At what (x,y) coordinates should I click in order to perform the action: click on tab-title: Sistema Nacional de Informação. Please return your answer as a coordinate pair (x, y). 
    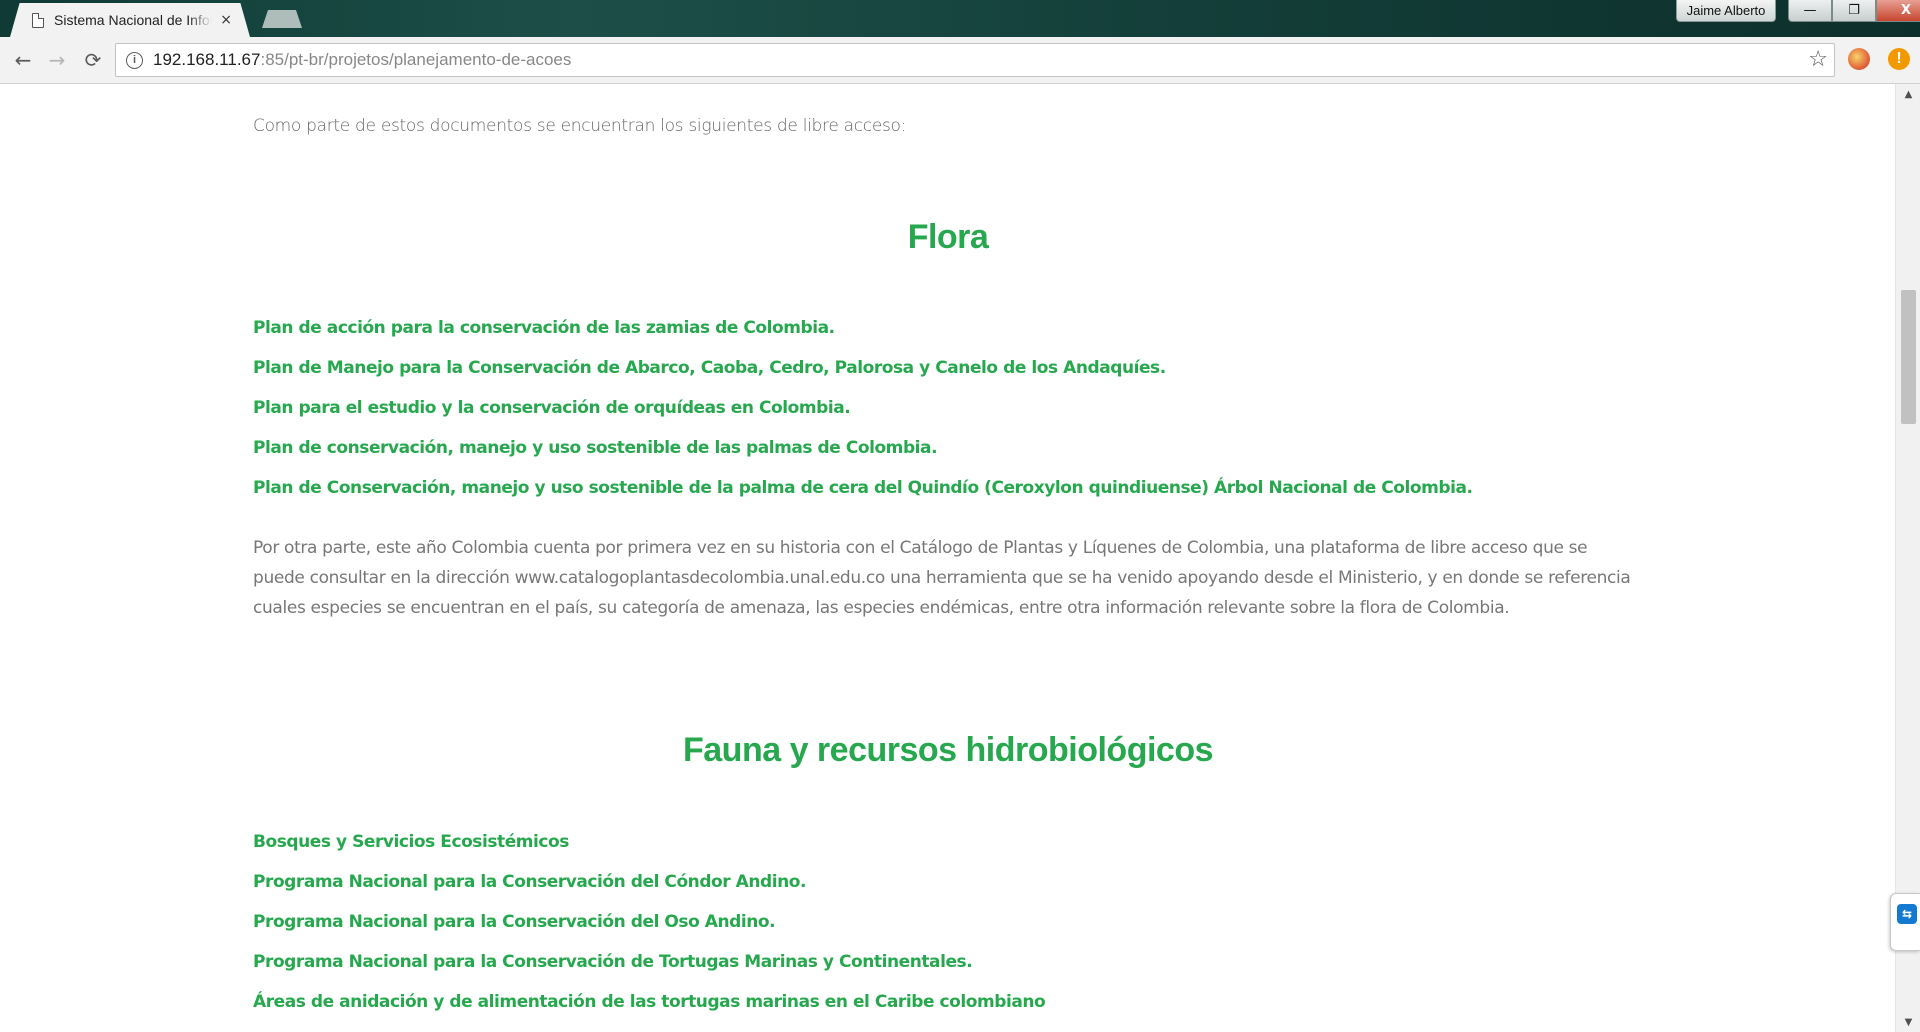
    Looking at the image, I should click on (133, 20).